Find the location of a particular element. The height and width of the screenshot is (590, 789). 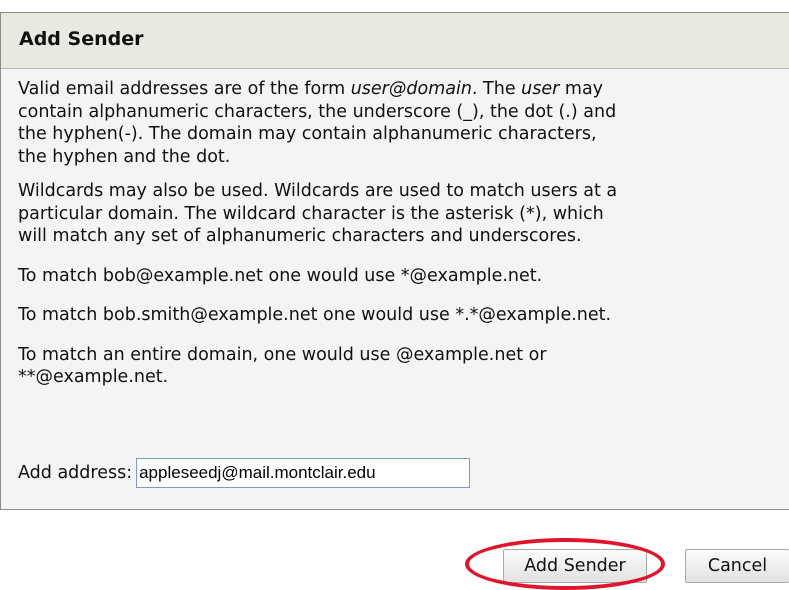

cancel-button: Cancel is located at coordinates (737, 566).